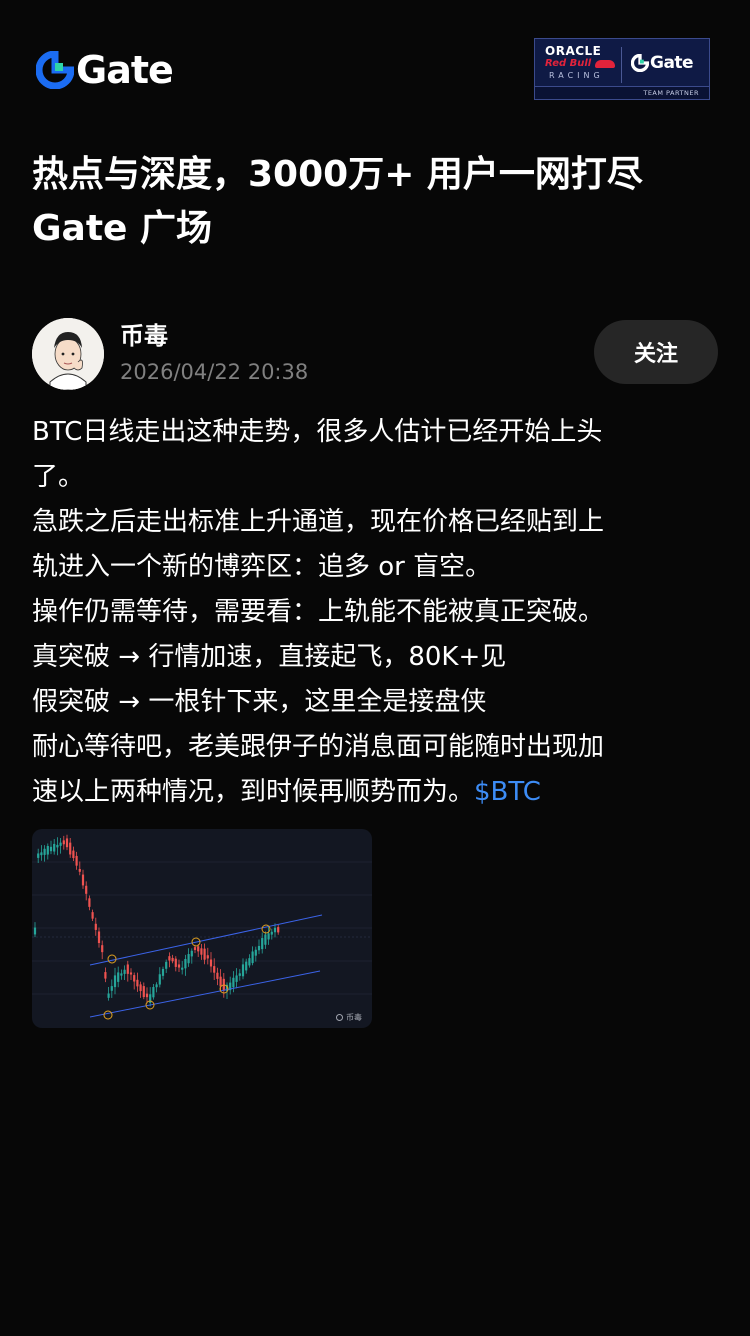 This screenshot has width=750, height=1336. Describe the element at coordinates (262, 567) in the screenshot. I see `post-line: 轨进入一个新的博弈区：追多 or 盲空。` at that location.